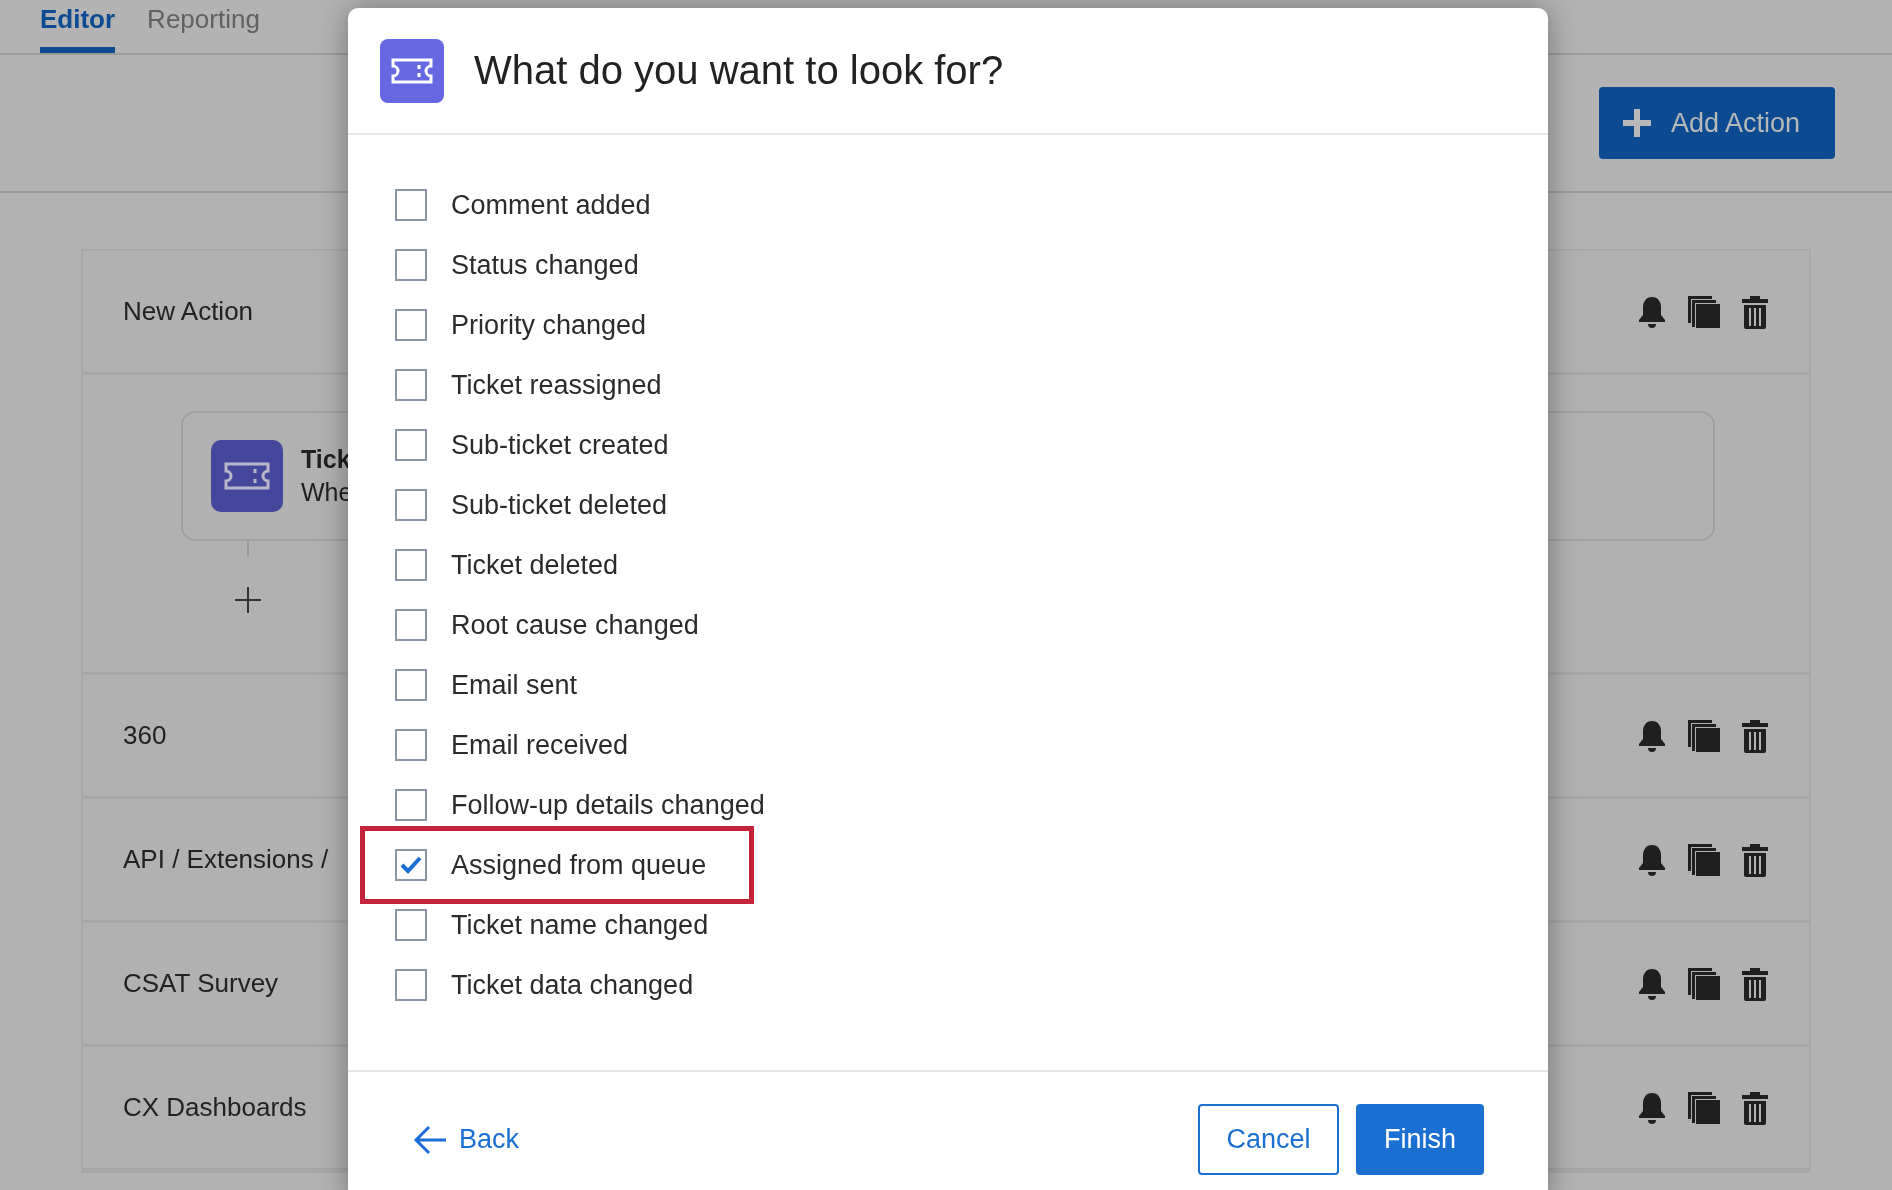 The height and width of the screenshot is (1190, 1892). Describe the element at coordinates (739, 70) in the screenshot. I see `dialog-title: What do you want to look for?` at that location.